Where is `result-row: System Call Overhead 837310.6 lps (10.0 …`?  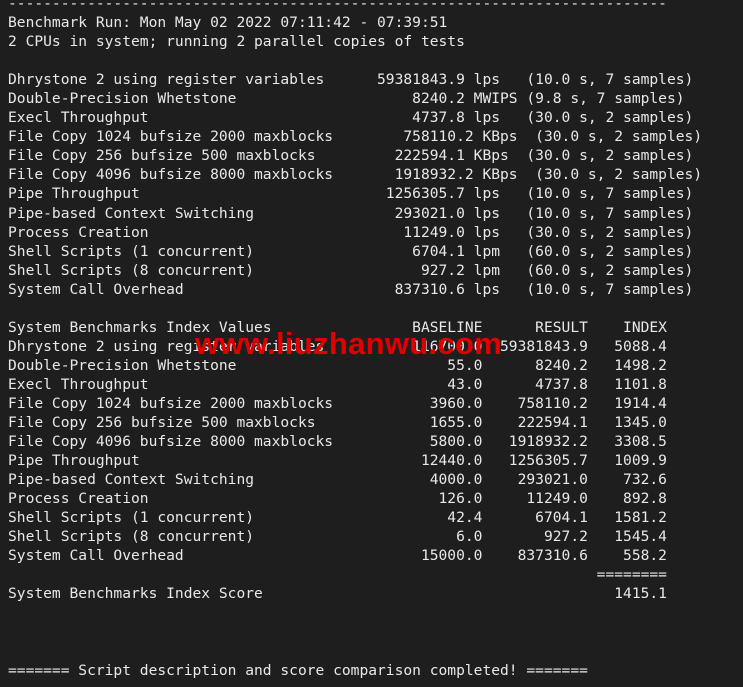 result-row: System Call Overhead 837310.6 lps (10.0 … is located at coordinates (351, 289).